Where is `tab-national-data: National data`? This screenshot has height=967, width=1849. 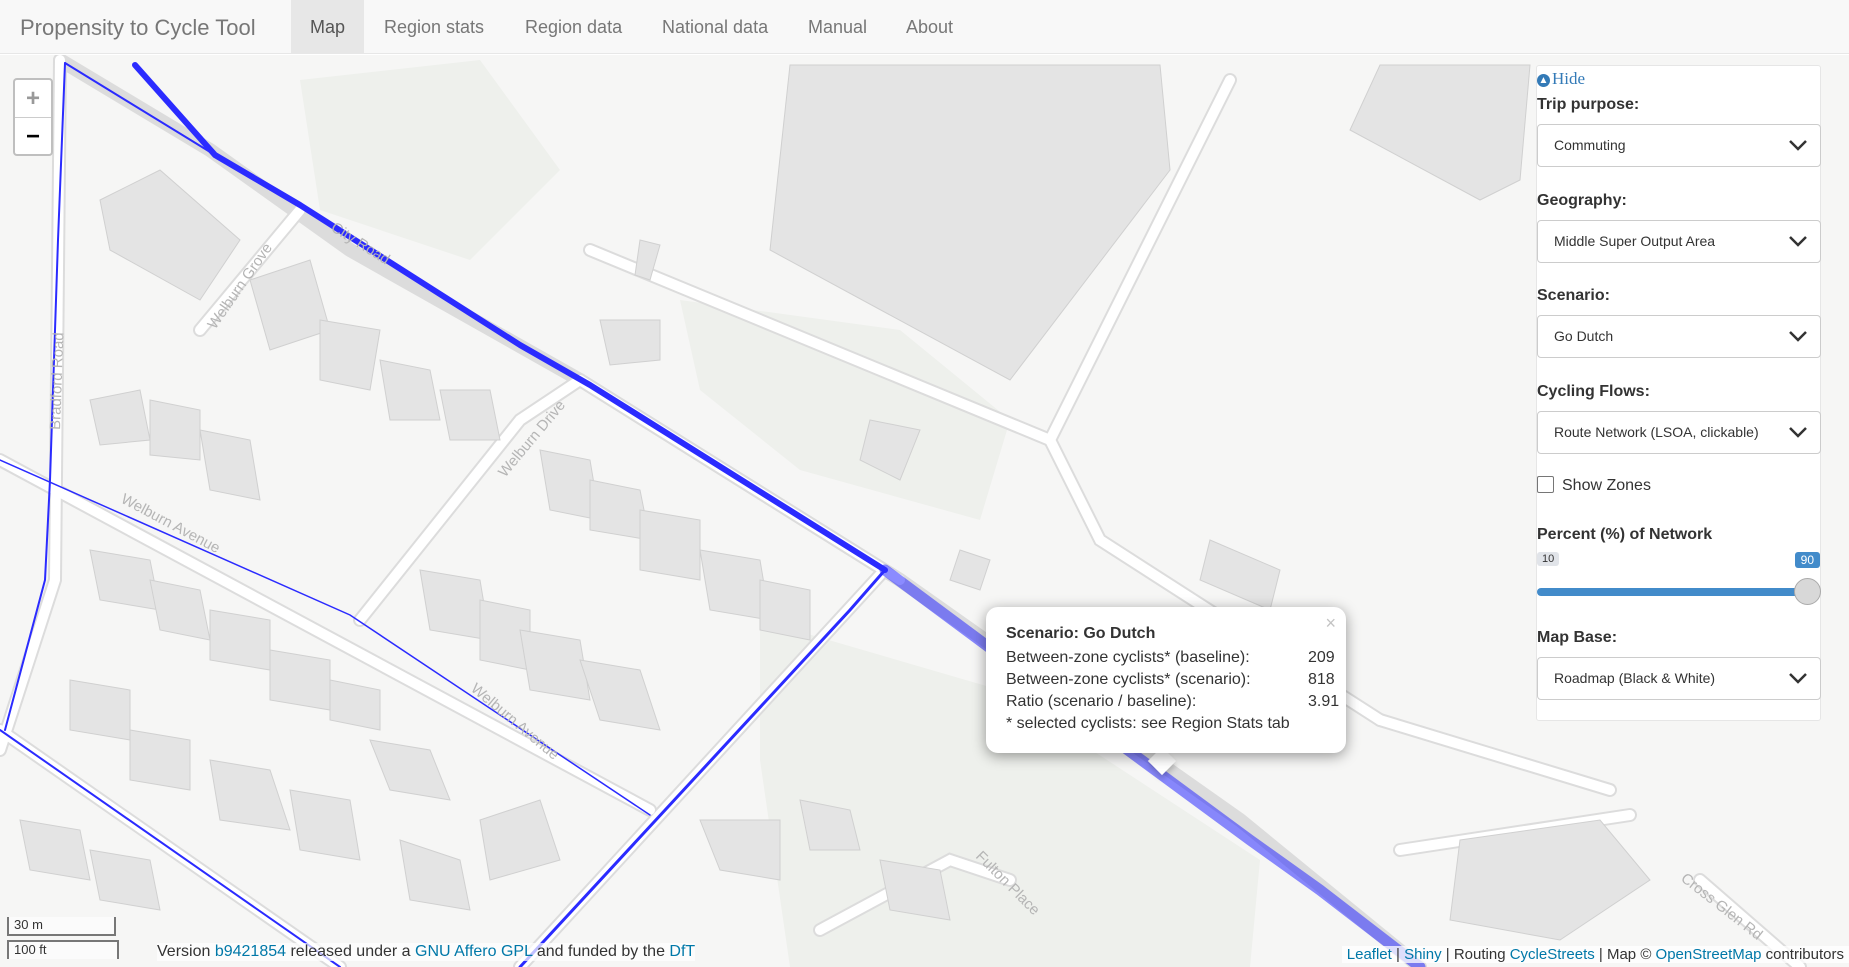
tab-national-data: National data is located at coordinates (715, 27).